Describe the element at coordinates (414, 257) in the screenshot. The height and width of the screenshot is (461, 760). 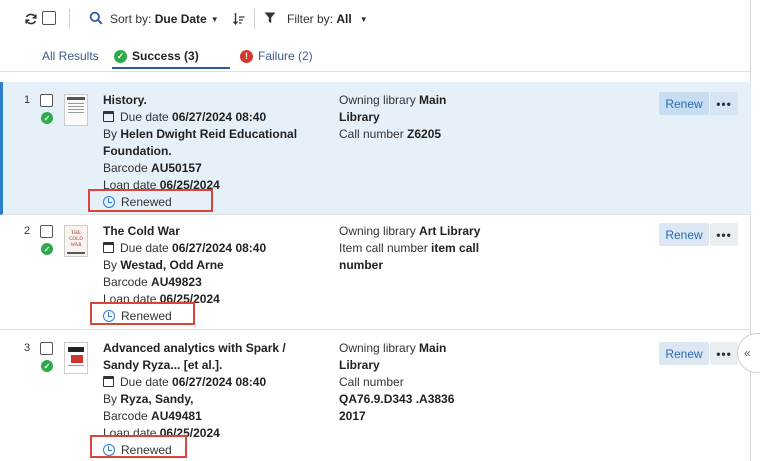
I see `call-number-line: Item call number item call number` at that location.